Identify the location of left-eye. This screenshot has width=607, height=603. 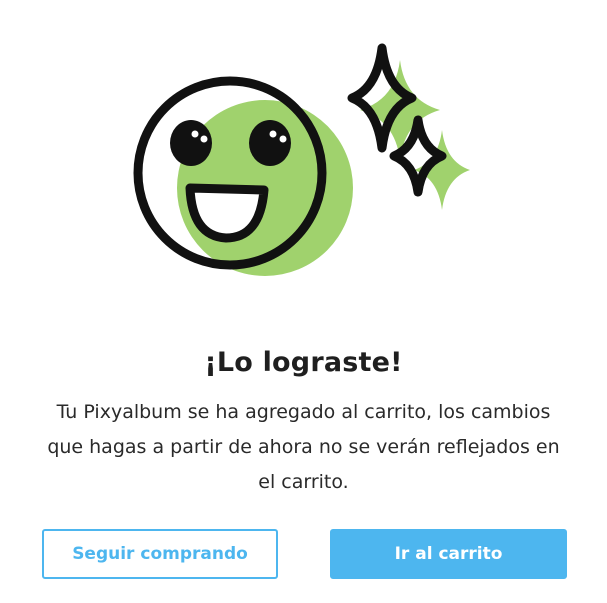
(191, 143).